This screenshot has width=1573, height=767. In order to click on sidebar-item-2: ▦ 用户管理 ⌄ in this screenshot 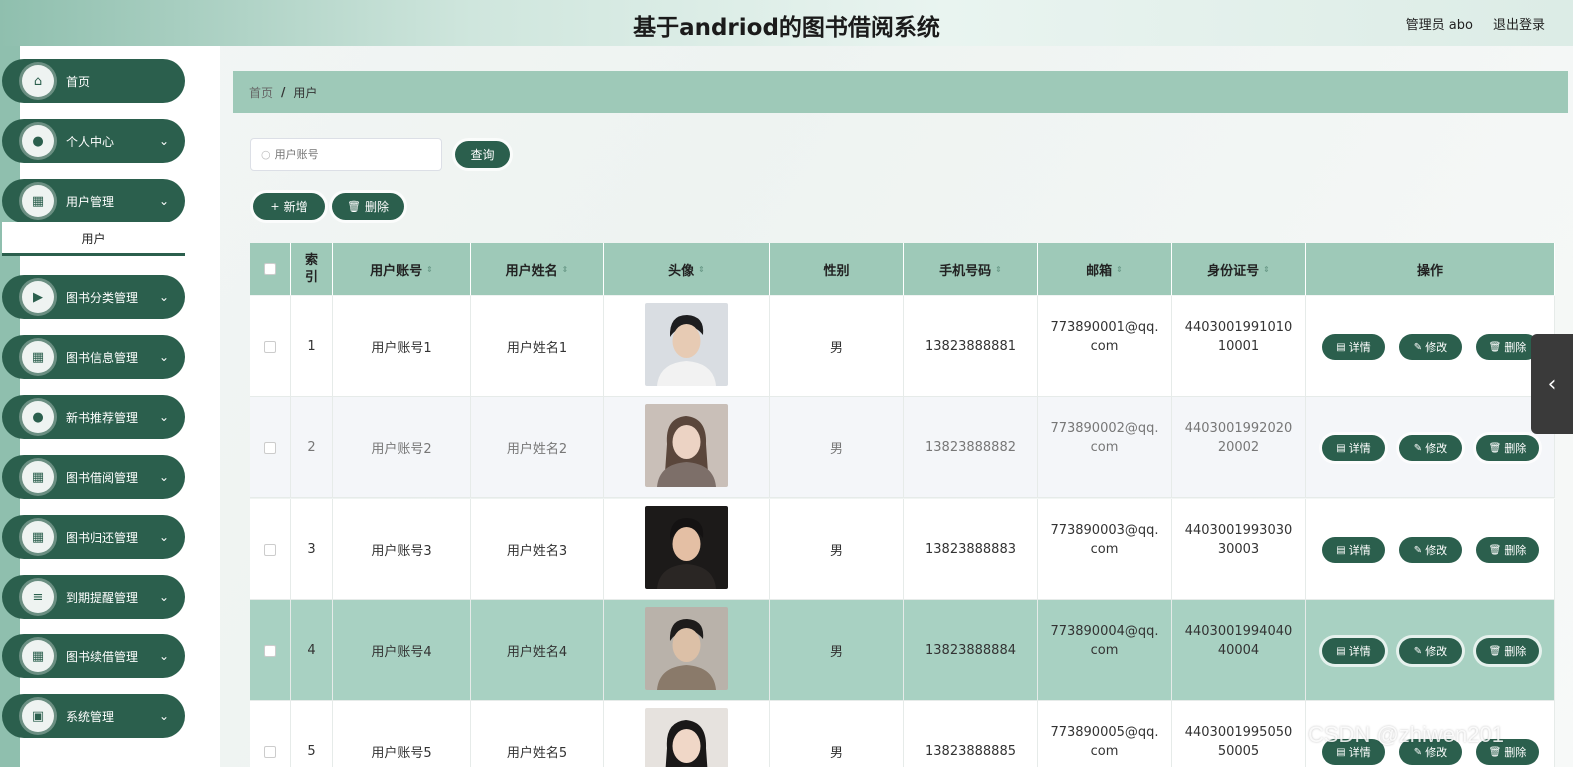, I will do `click(93, 201)`.